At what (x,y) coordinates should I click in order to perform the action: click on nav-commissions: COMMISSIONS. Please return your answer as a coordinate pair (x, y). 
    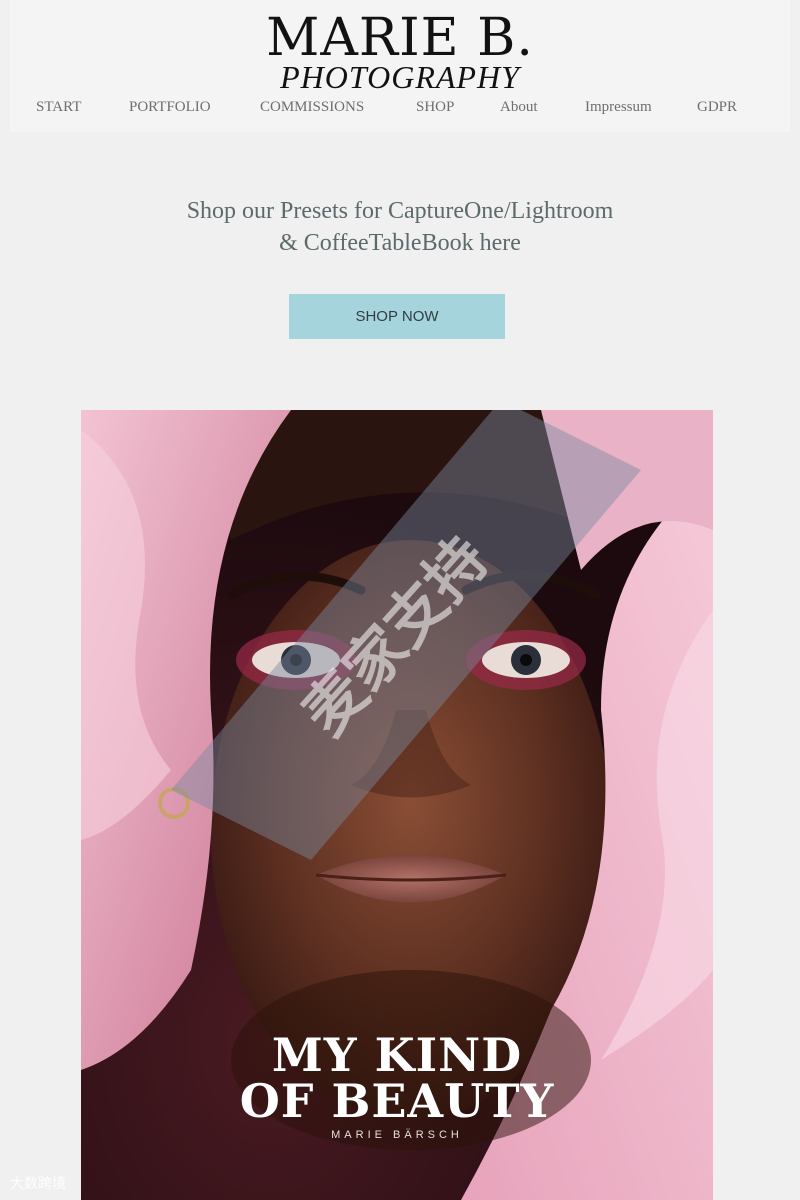
    Looking at the image, I should click on (312, 107).